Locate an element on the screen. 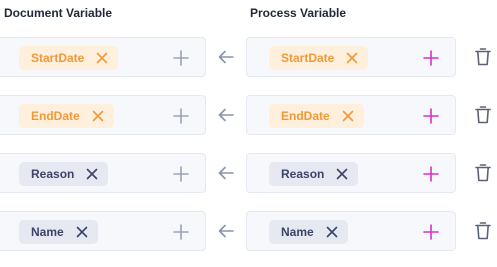 Image resolution: width=497 pixels, height=267 pixels. process-variable-chip: Reason is located at coordinates (314, 174).